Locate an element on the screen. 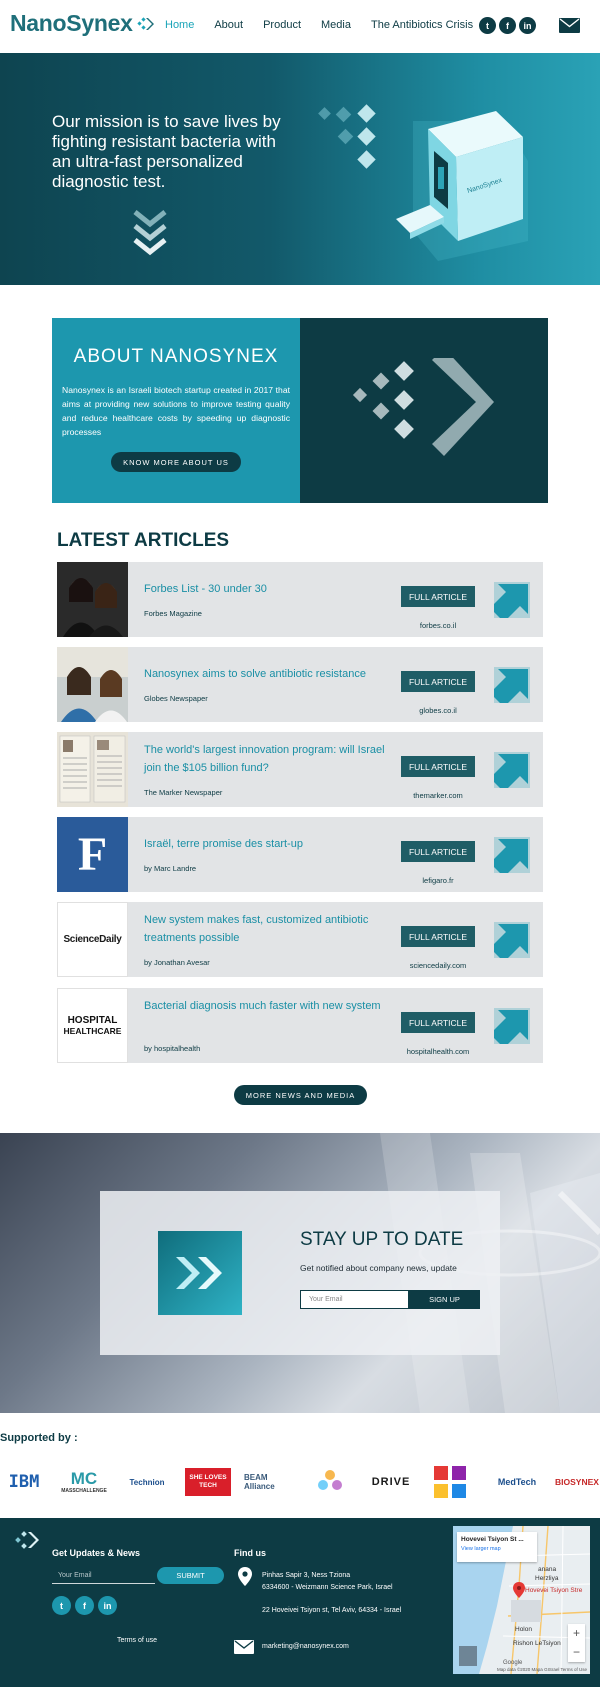 This screenshot has height=1687, width=600. terms-of-use-link: Terms of use is located at coordinates (137, 1640).